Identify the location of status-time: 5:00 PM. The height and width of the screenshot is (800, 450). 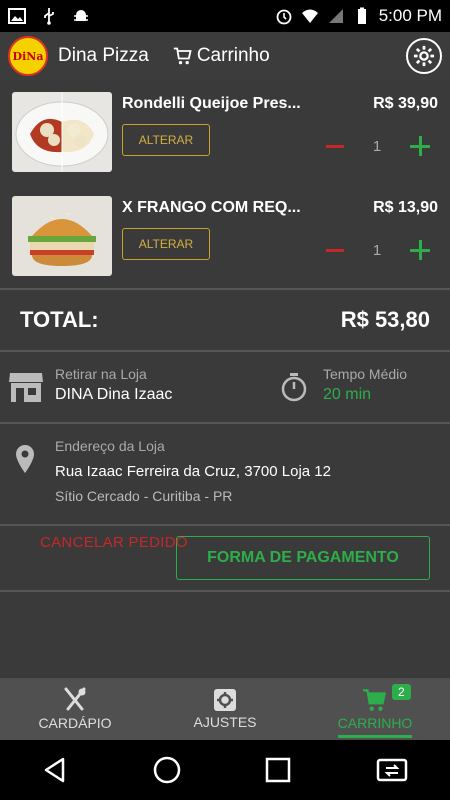
(410, 15).